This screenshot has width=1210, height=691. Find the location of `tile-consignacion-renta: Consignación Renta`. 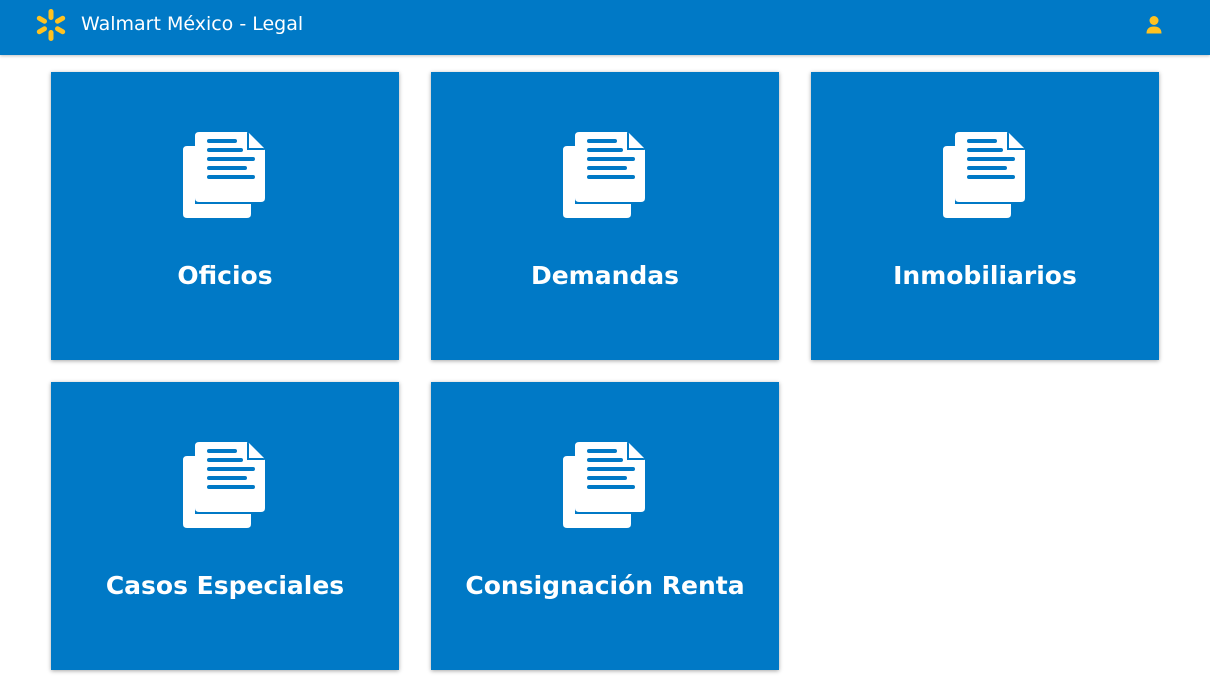

tile-consignacion-renta: Consignación Renta is located at coordinates (605, 526).